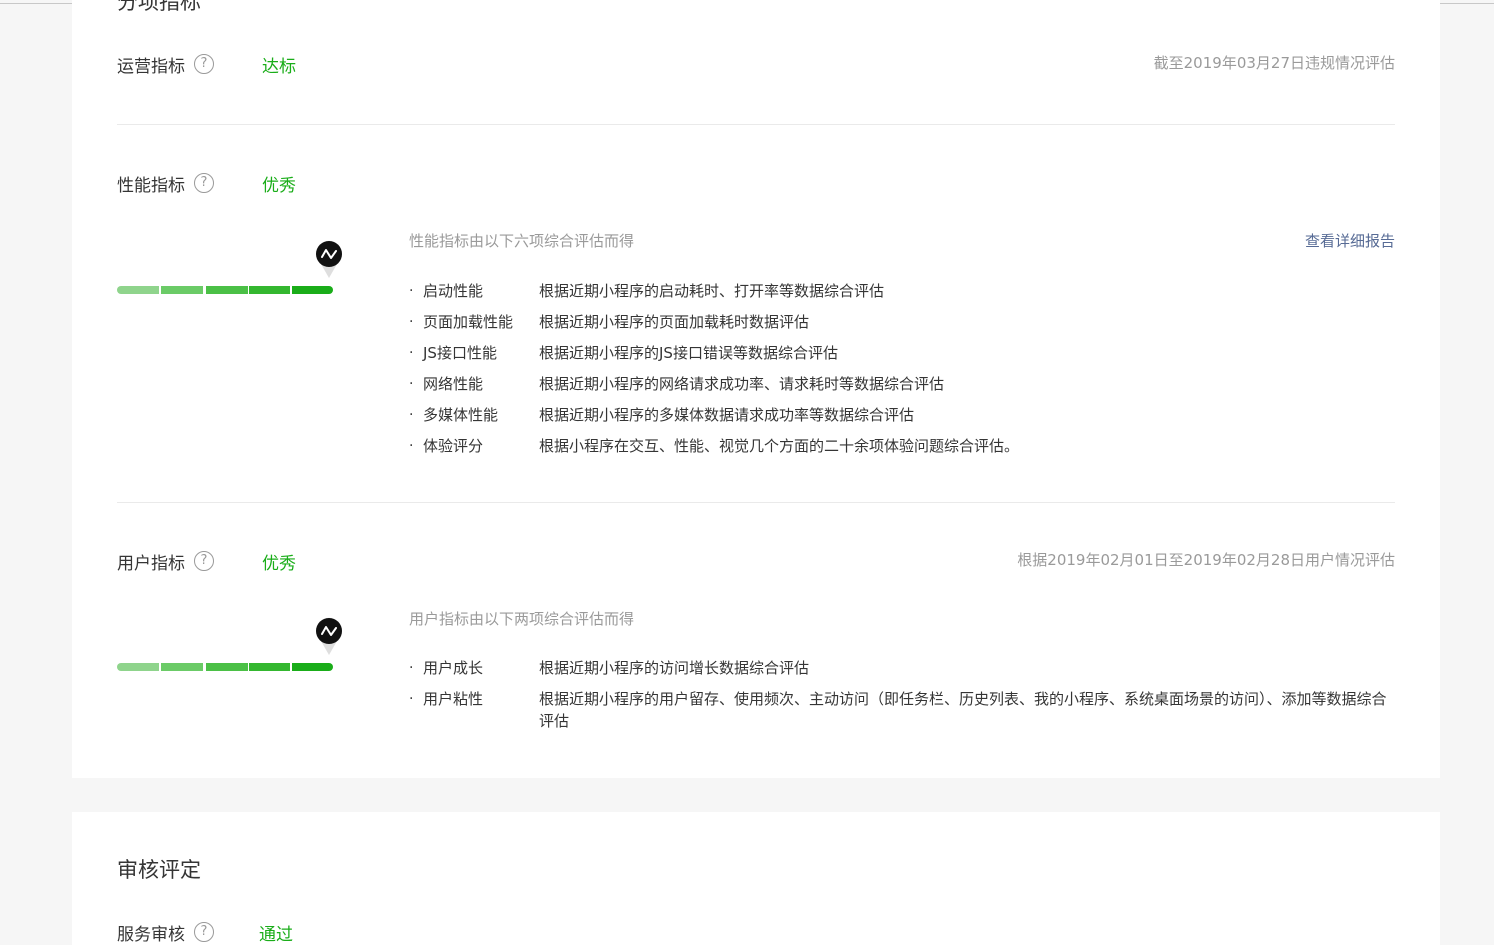 Image resolution: width=1494 pixels, height=945 pixels. What do you see at coordinates (468, 322) in the screenshot?
I see `item-name: 页面加载性能` at bounding box center [468, 322].